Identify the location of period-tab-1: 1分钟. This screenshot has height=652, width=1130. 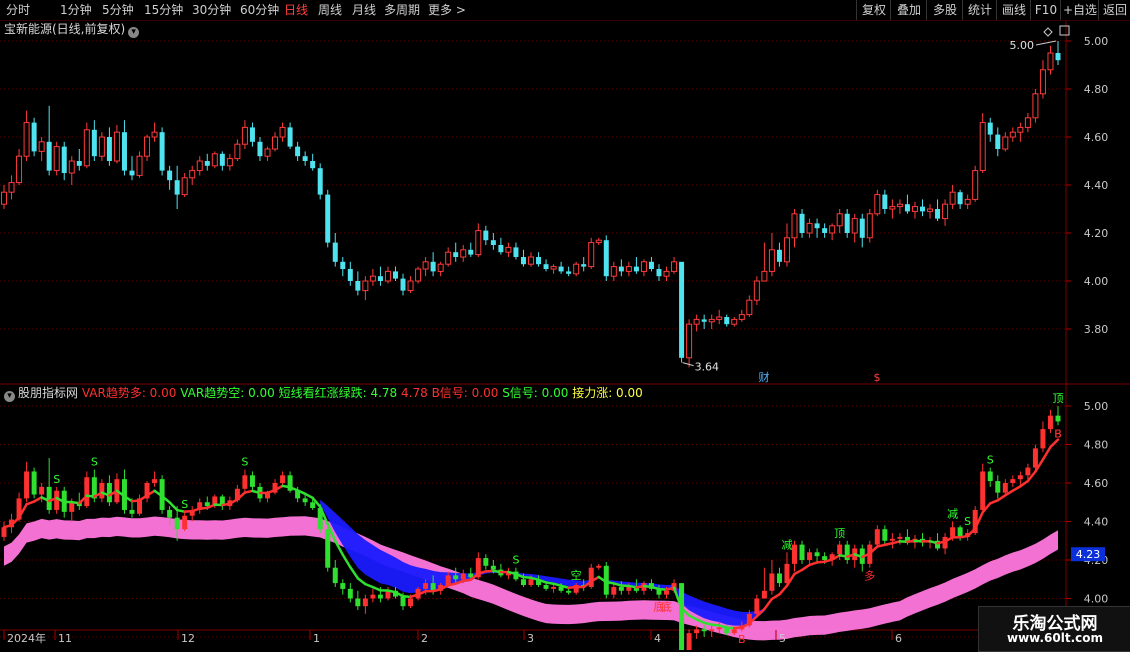
(76, 10).